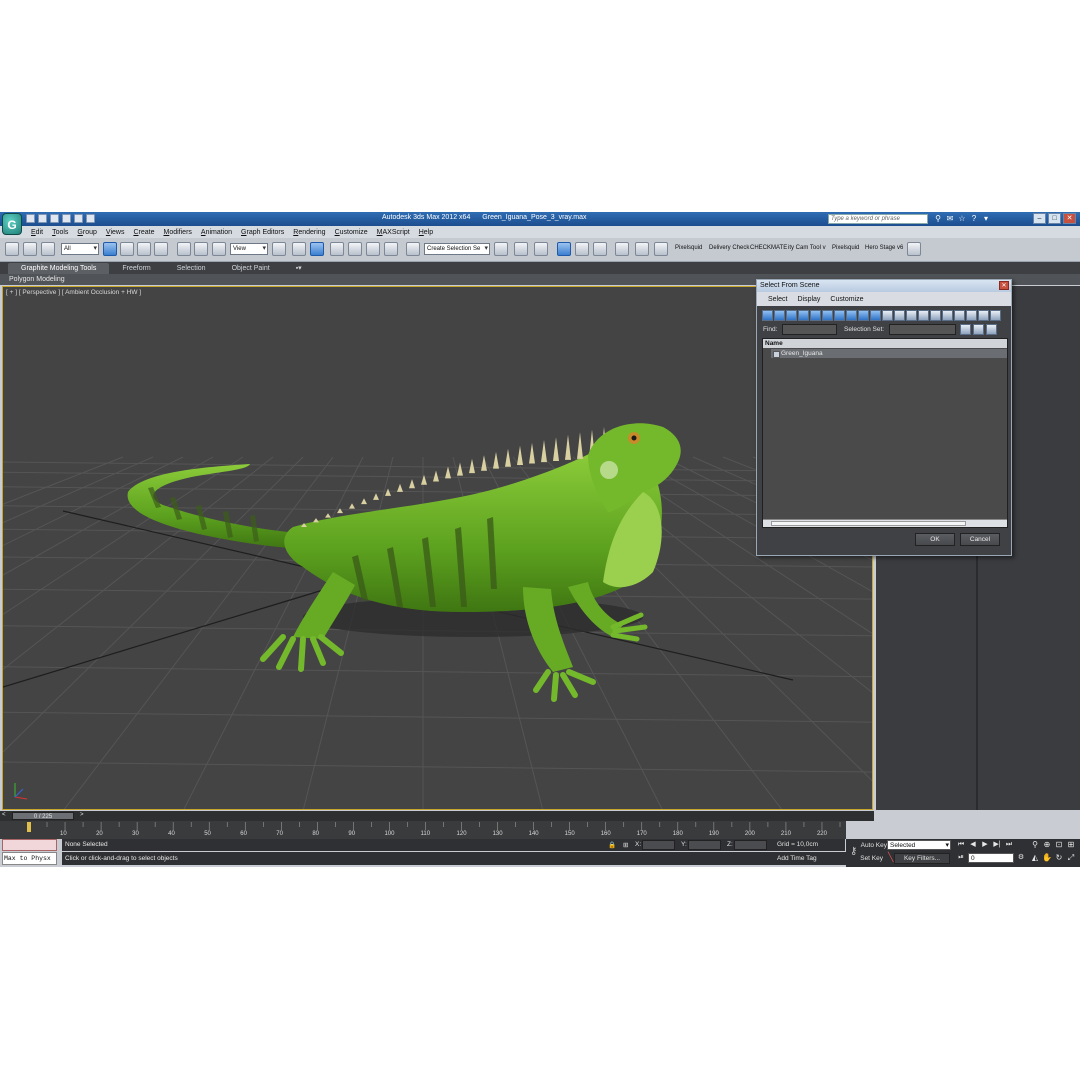  What do you see at coordinates (997, 845) in the screenshot?
I see `next-frame-icon: ▶|` at bounding box center [997, 845].